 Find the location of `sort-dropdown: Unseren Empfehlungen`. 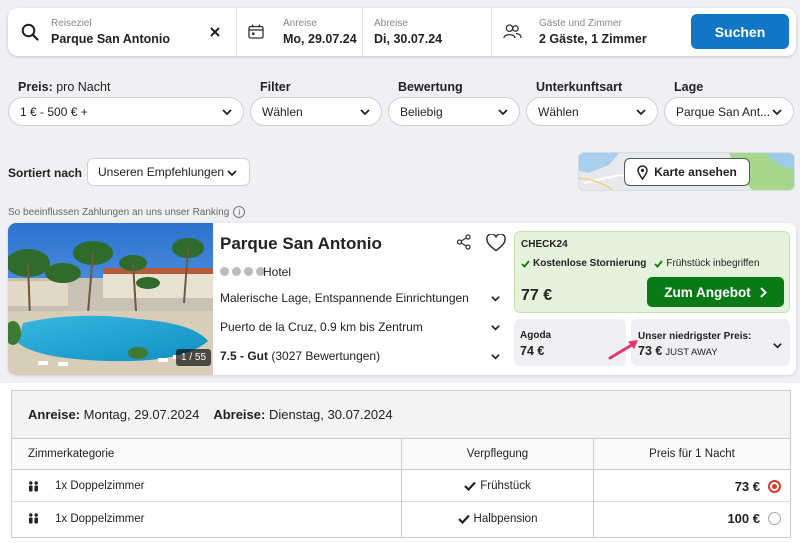

sort-dropdown: Unseren Empfehlungen is located at coordinates (168, 172).